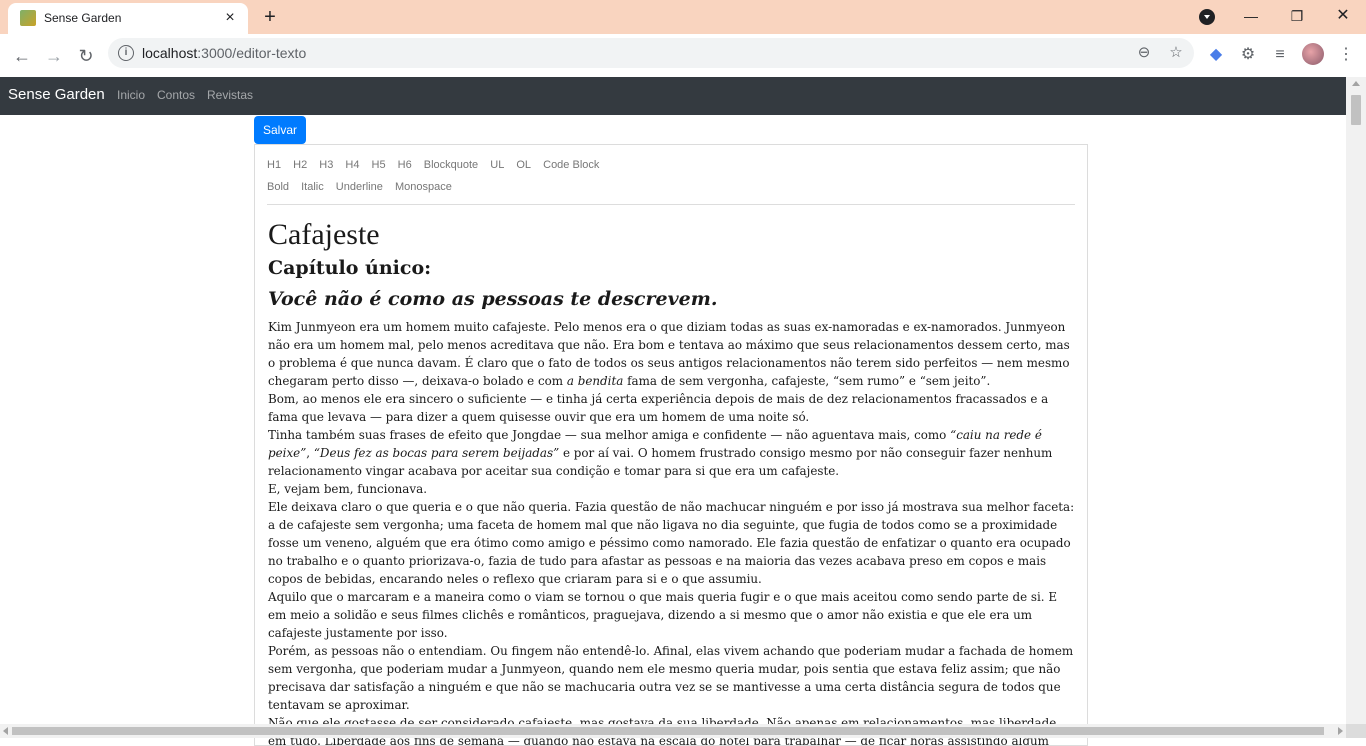 This screenshot has width=1366, height=746. I want to click on save-button: Salvar, so click(280, 130).